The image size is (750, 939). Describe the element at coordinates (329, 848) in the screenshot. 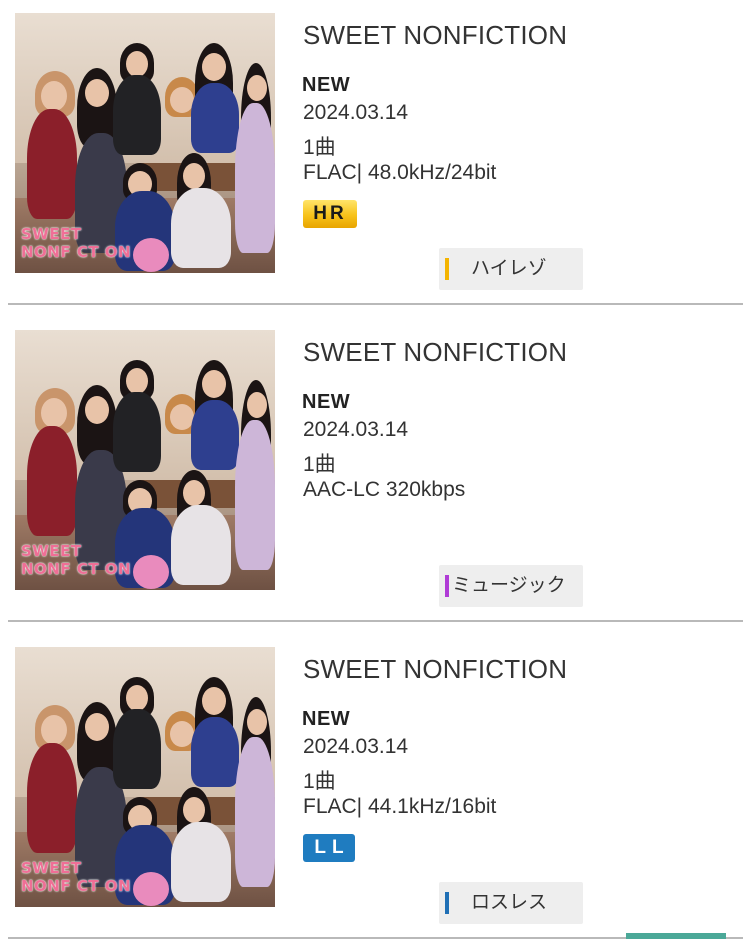

I see `lossless-badge: LL` at that location.